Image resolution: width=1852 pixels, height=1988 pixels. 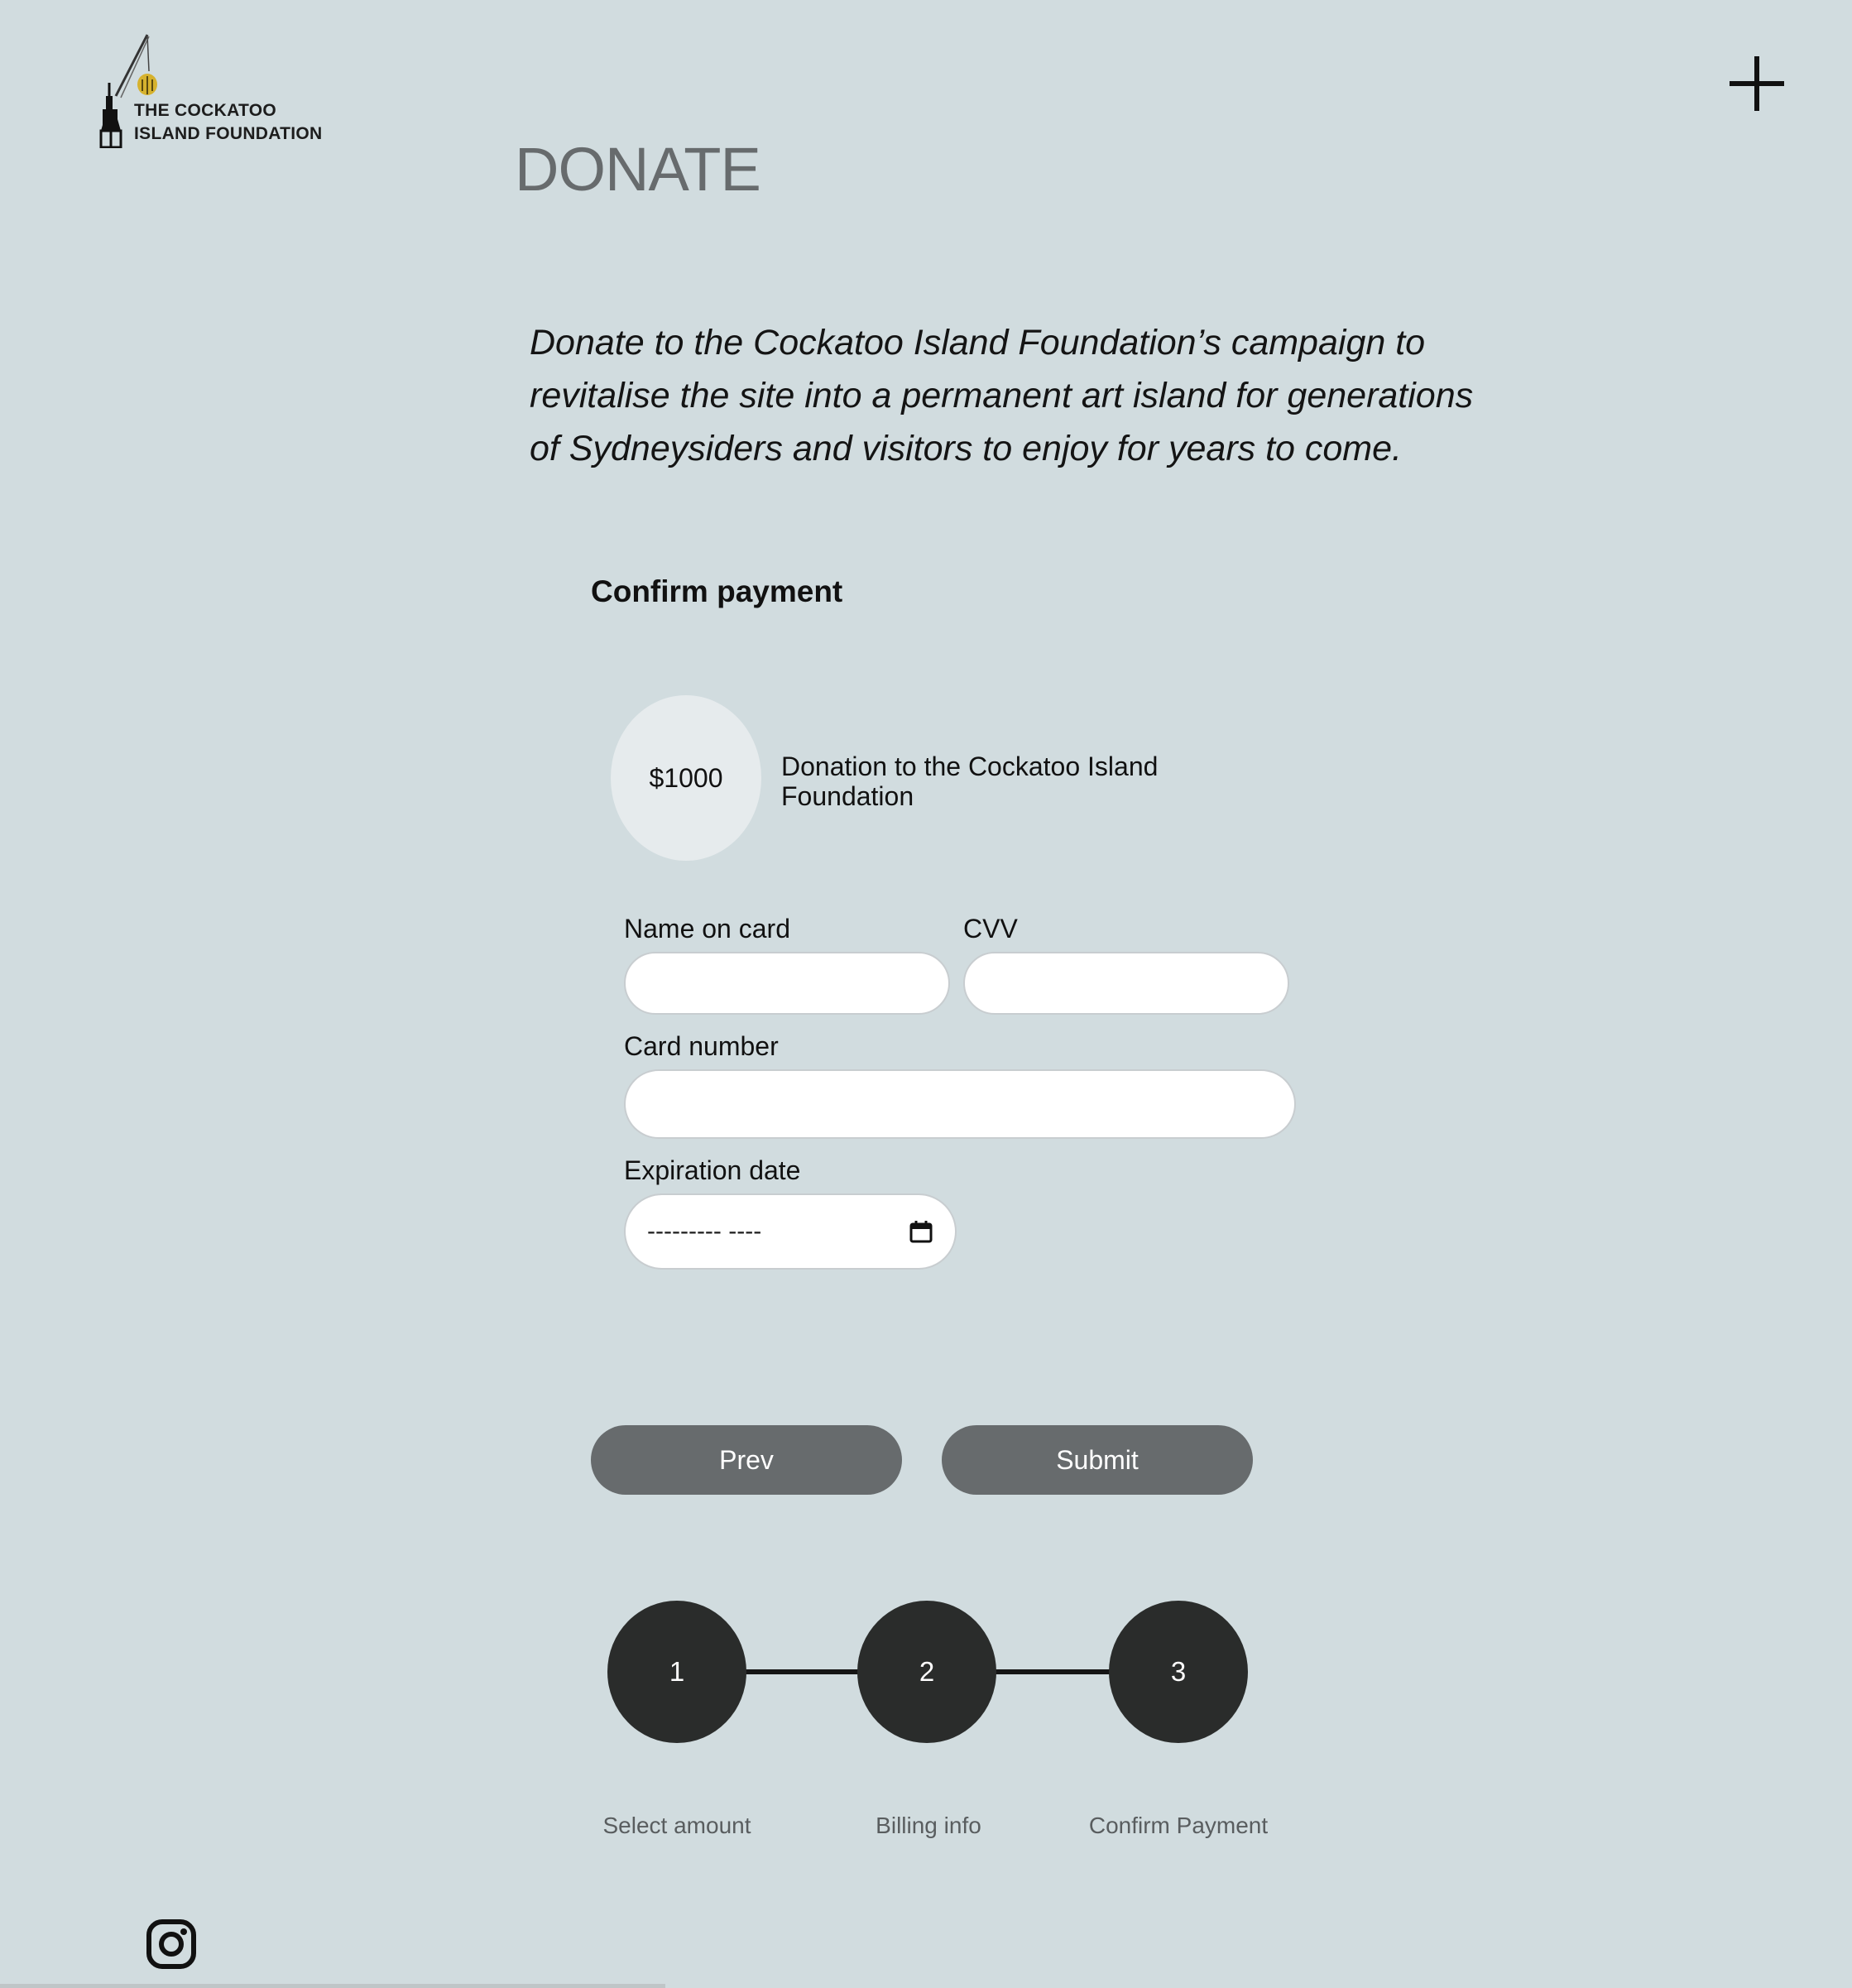 I want to click on expiration-date-label: Expiration date, so click(x=712, y=1170).